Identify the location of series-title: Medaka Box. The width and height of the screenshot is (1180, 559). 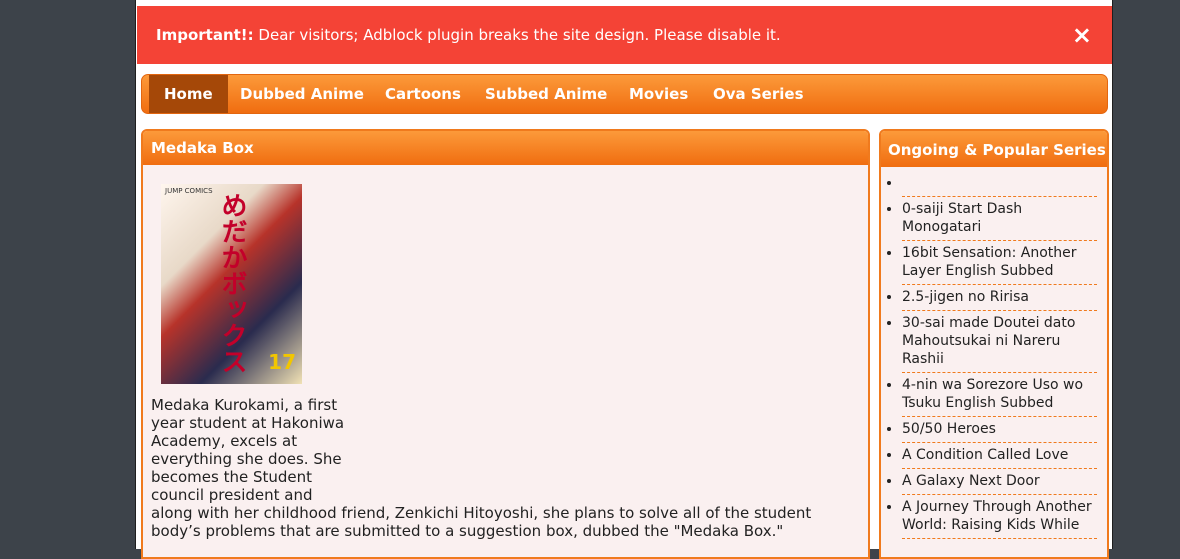
(505, 148).